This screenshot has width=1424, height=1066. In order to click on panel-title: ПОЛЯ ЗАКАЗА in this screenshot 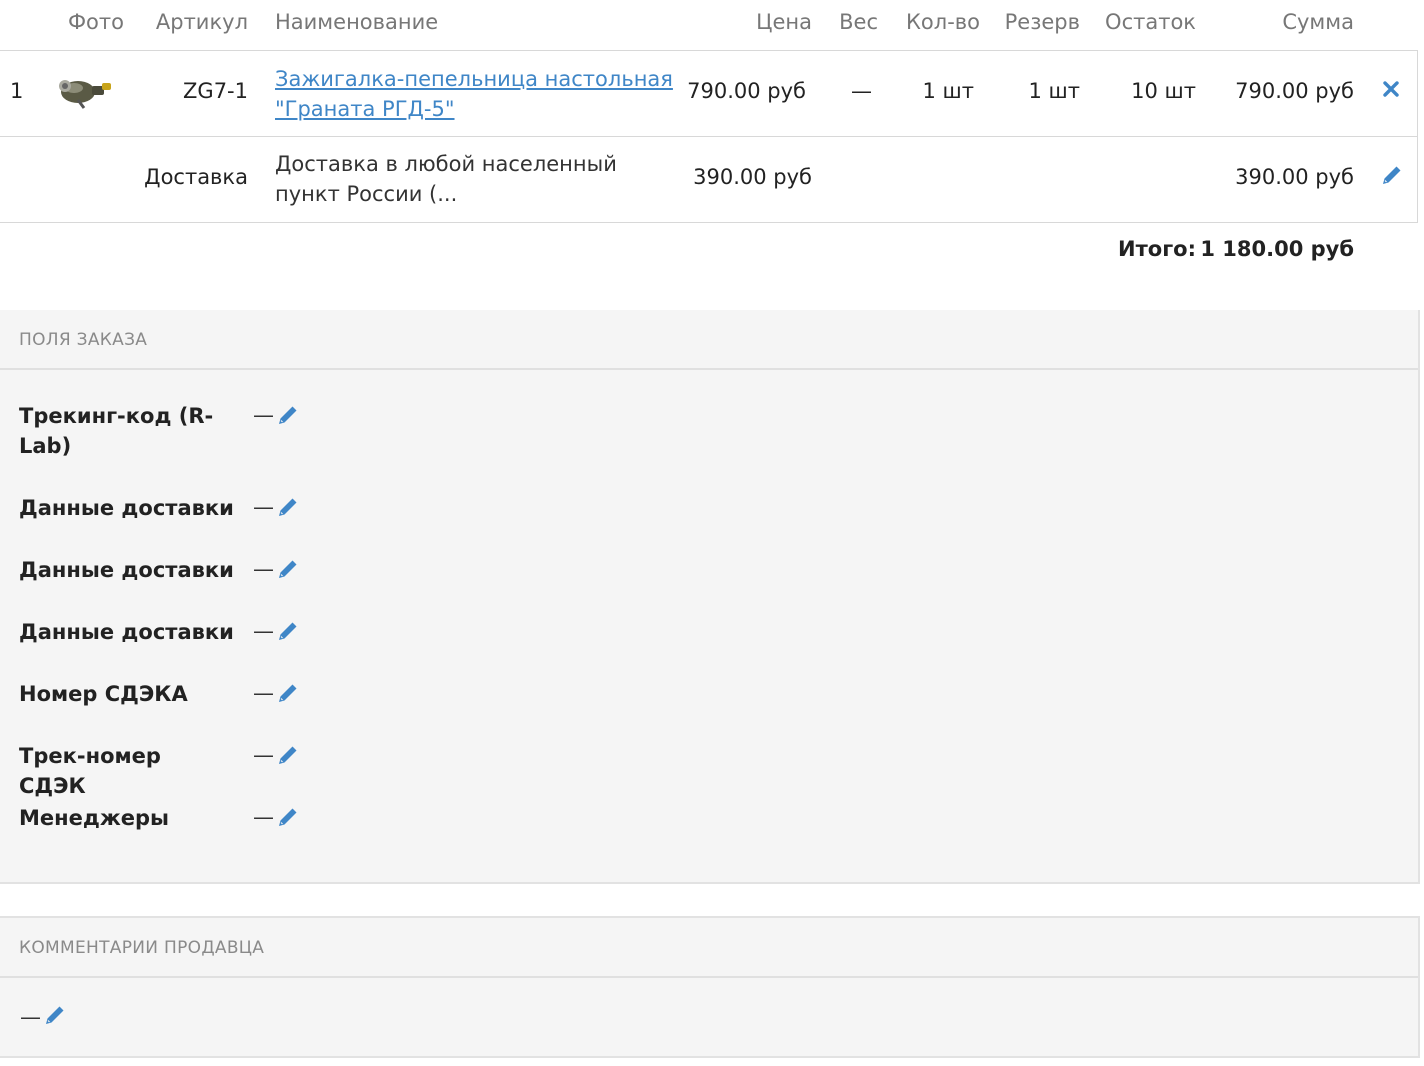, I will do `click(83, 340)`.